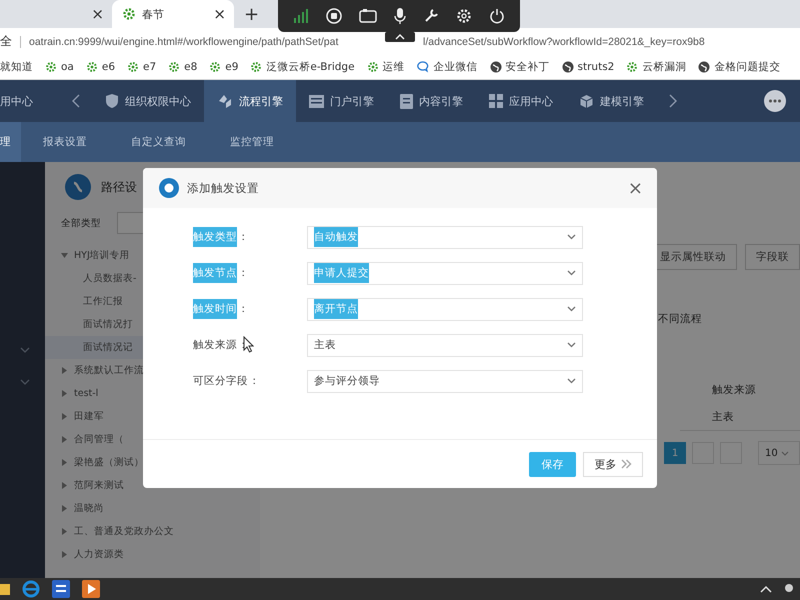 This screenshot has width=800, height=600. What do you see at coordinates (223, 188) in the screenshot?
I see `dialog-title: 添加触发设置` at bounding box center [223, 188].